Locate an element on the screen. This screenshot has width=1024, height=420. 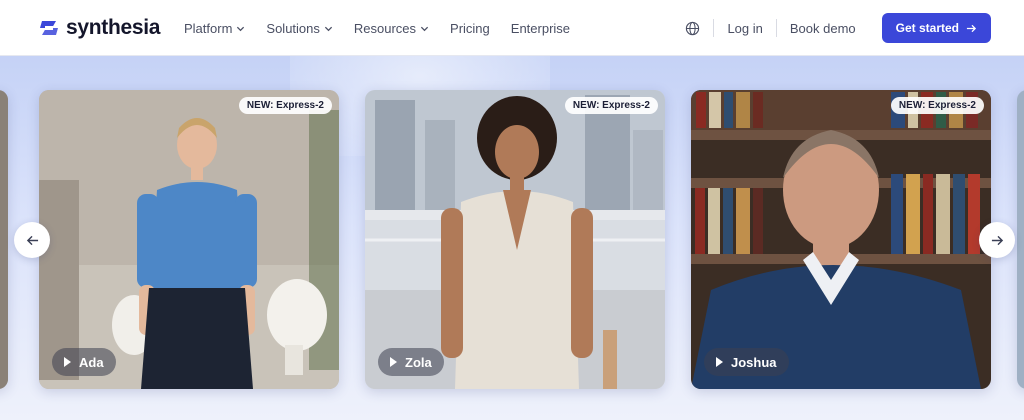
nav-item-platform: Platform is located at coordinates (214, 28).